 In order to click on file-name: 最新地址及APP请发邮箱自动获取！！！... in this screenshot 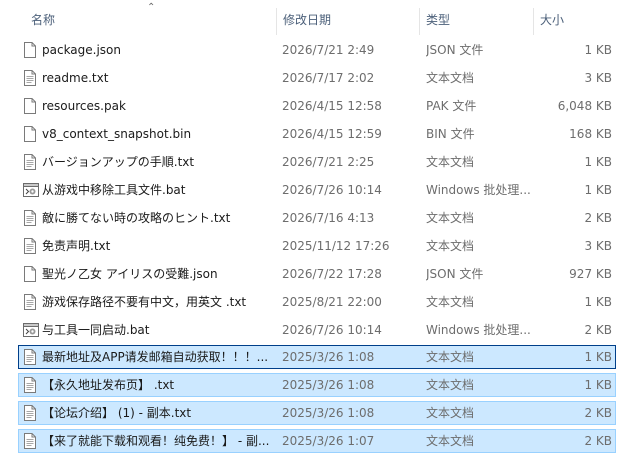, I will do `click(155, 357)`.